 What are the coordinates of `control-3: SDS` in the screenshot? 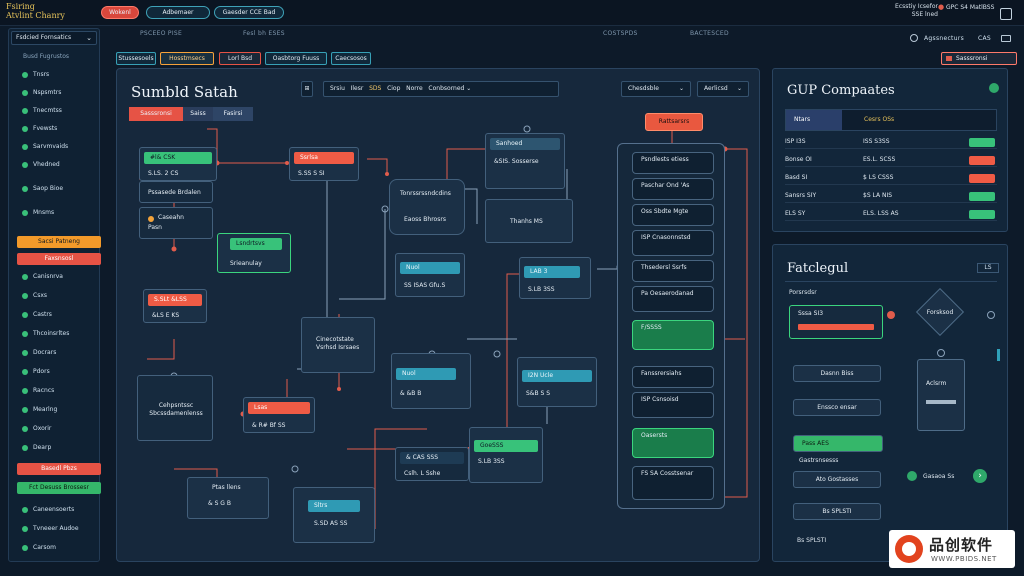 It's located at (375, 88).